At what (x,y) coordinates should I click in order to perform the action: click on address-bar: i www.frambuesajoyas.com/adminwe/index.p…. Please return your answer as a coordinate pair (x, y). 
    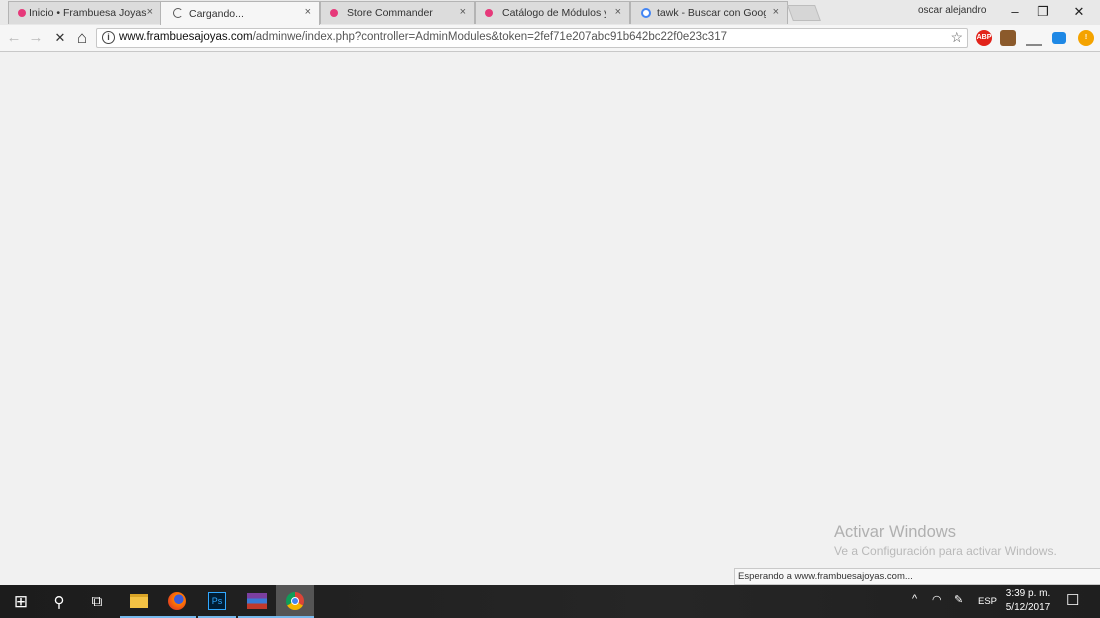
    Looking at the image, I should click on (532, 38).